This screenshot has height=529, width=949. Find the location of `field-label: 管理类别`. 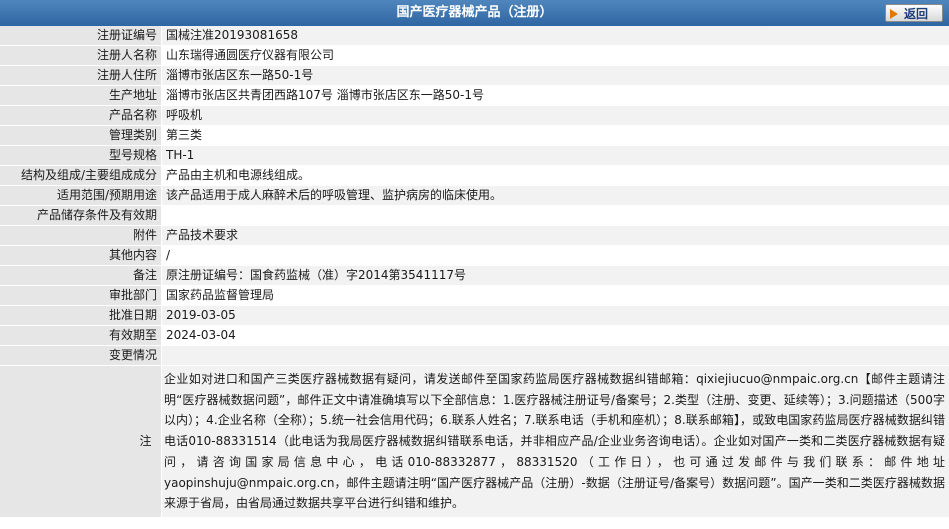

field-label: 管理类别 is located at coordinates (81, 135).